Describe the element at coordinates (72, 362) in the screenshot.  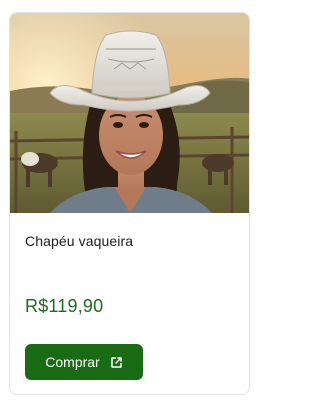
I see `buy-button-label: Comprar` at that location.